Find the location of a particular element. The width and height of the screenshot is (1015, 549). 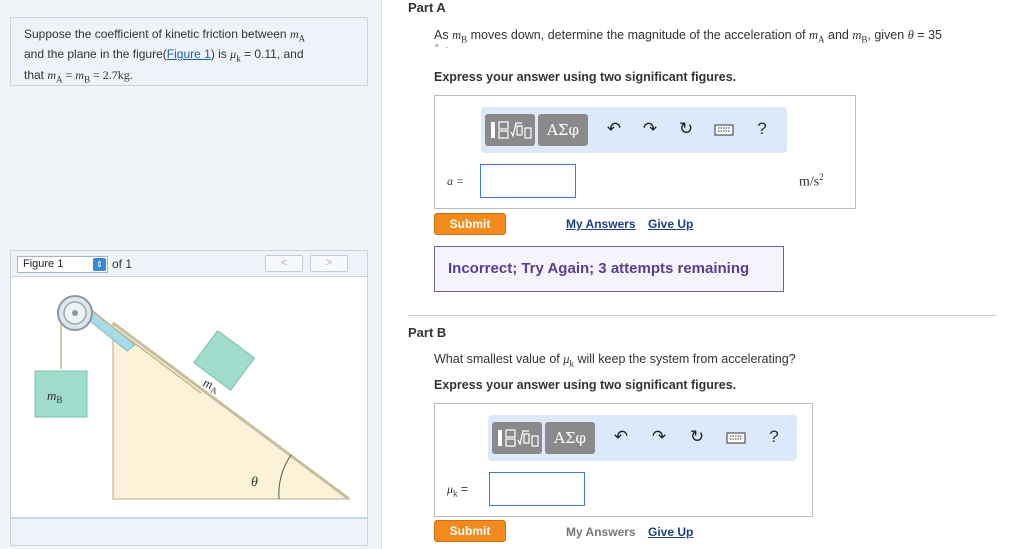

mass-b-subscript: B is located at coordinates (59, 400).